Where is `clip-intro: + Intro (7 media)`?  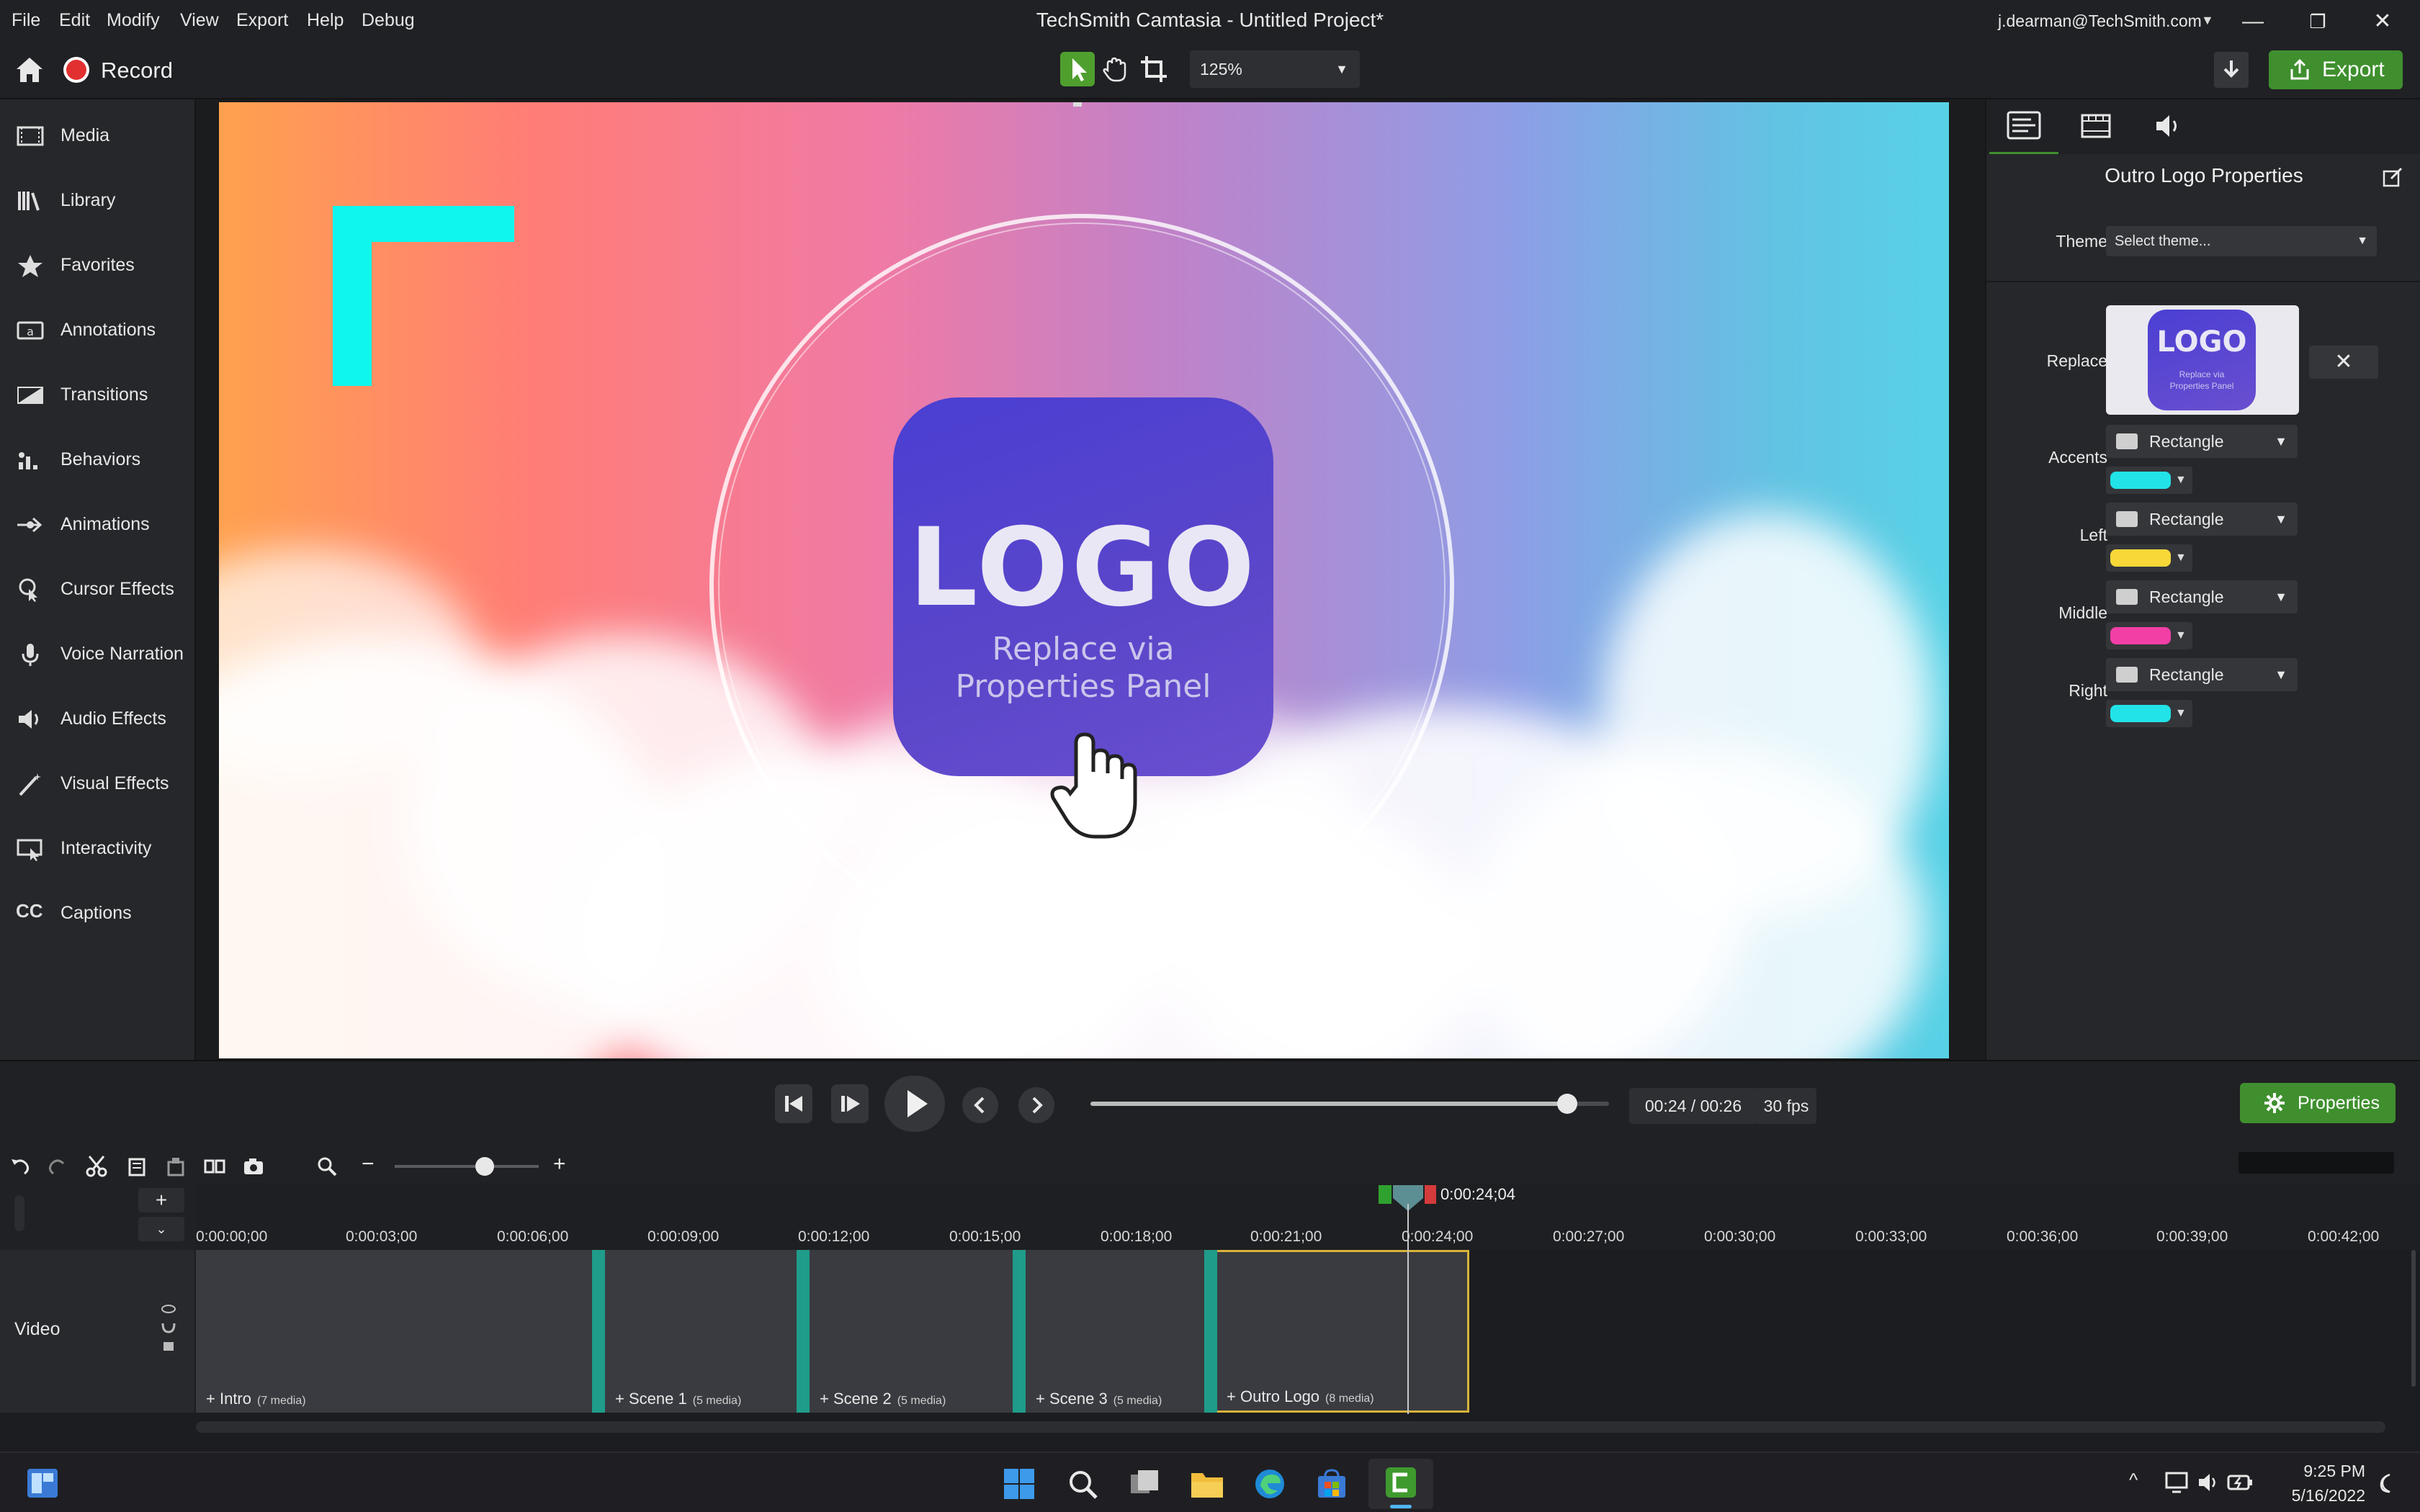
clip-intro: + Intro (7 media) is located at coordinates (395, 1331).